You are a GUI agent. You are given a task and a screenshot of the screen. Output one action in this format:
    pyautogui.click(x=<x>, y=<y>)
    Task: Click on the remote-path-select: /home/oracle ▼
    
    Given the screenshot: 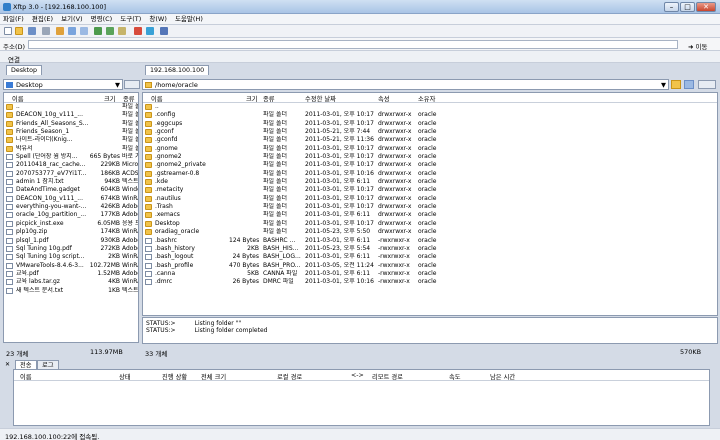 What is the action you would take?
    pyautogui.click(x=405, y=84)
    